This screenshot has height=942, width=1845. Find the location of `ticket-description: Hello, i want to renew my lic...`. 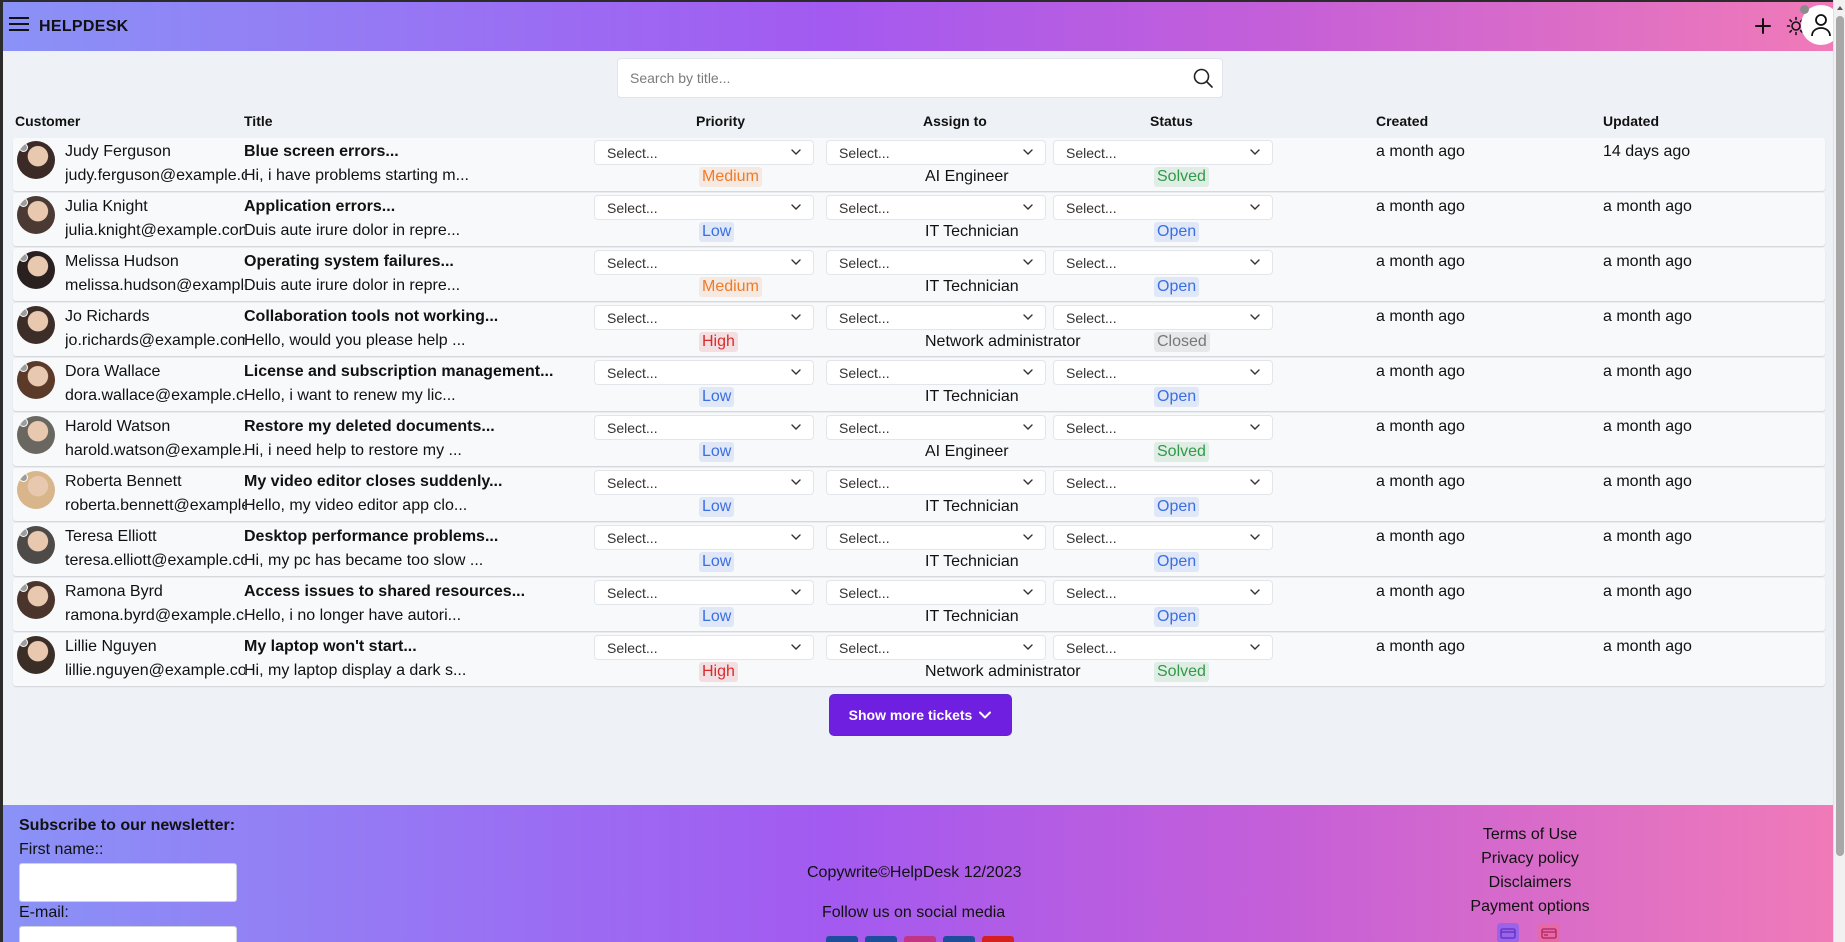

ticket-description: Hello, i want to renew my lic... is located at coordinates (350, 395).